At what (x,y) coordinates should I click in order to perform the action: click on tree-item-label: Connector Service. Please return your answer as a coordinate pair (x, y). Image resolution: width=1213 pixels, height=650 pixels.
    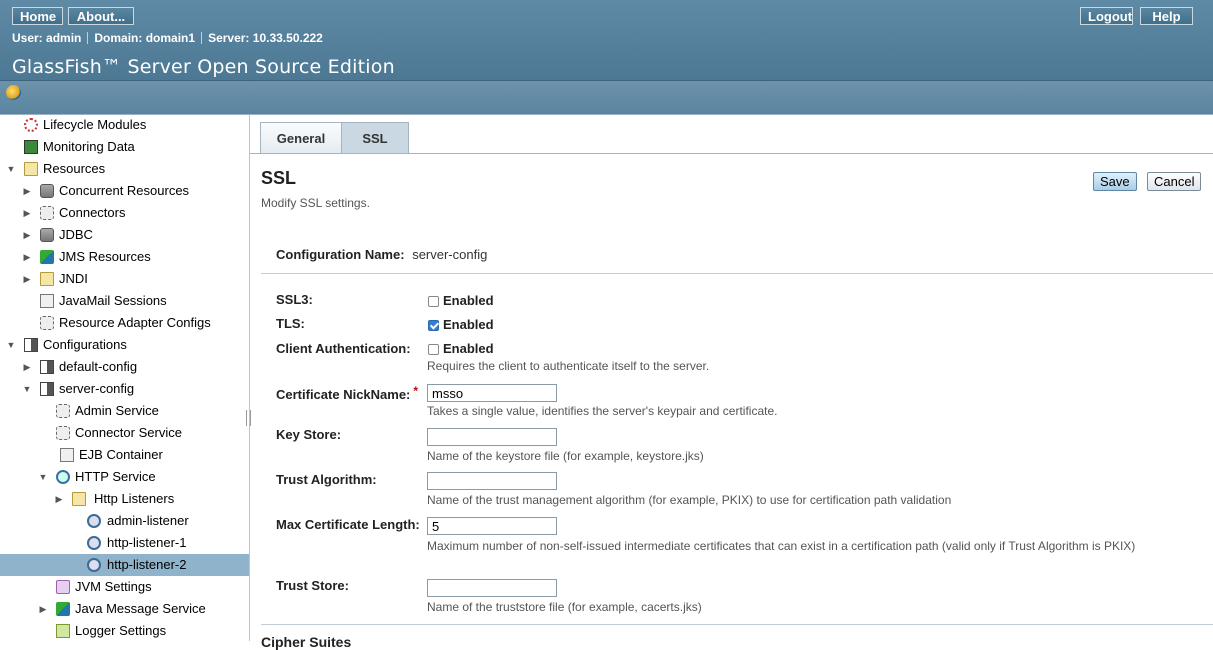
    Looking at the image, I should click on (128, 432).